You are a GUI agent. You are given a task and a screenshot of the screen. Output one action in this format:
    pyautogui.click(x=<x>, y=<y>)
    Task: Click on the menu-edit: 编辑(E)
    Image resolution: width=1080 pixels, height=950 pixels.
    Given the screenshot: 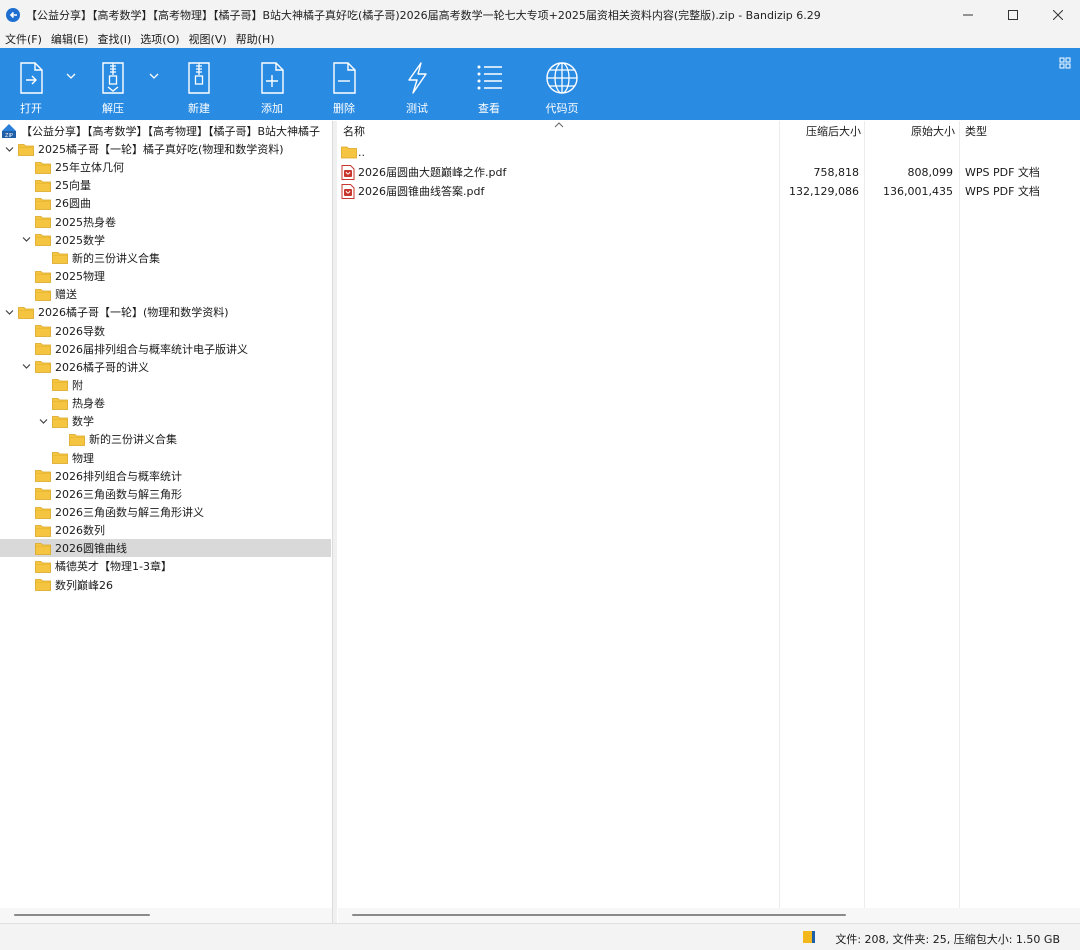 What is the action you would take?
    pyautogui.click(x=70, y=39)
    